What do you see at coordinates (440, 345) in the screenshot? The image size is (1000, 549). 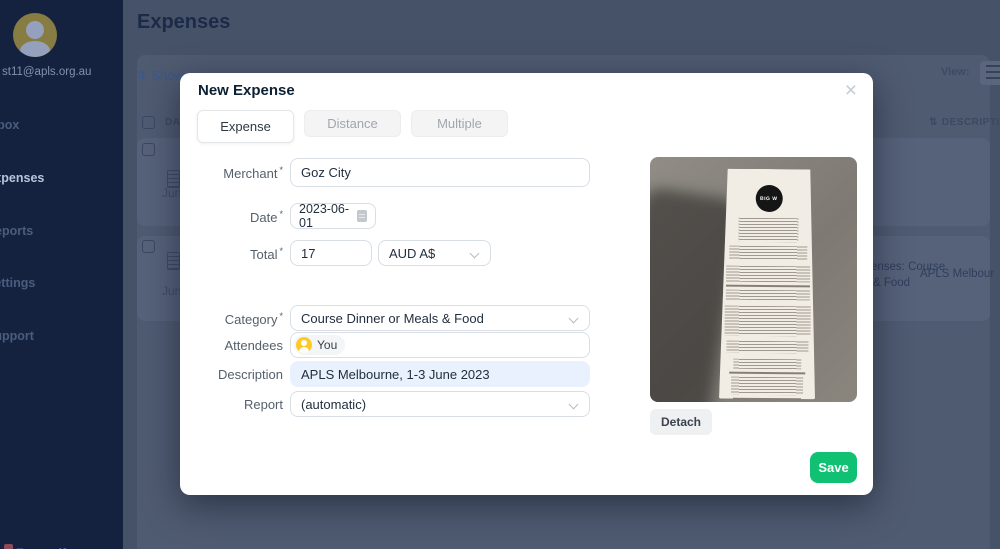 I see `attendees-field: You` at bounding box center [440, 345].